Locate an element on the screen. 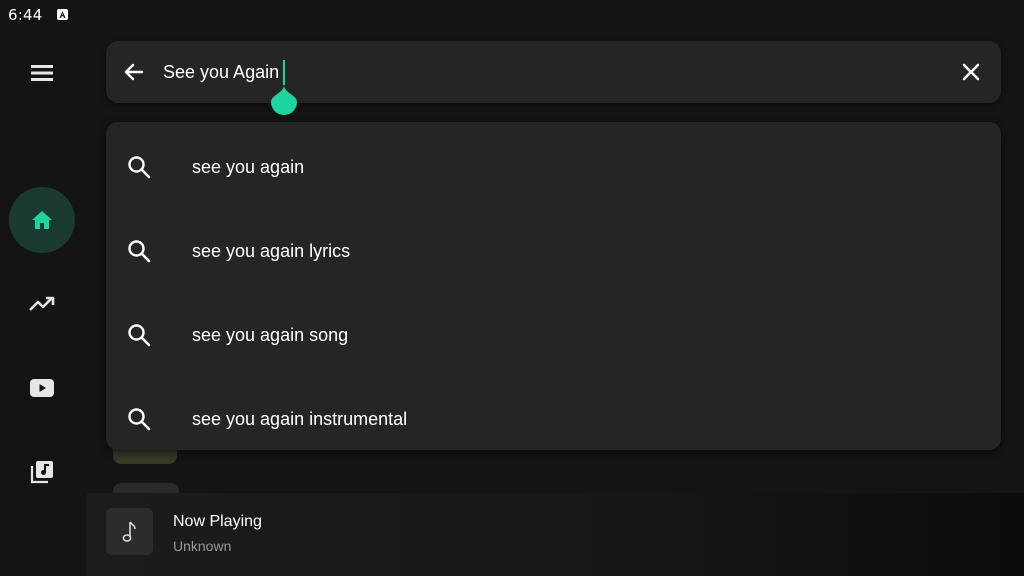 Image resolution: width=1024 pixels, height=576 pixels. suggestion-label: see you again song is located at coordinates (270, 335).